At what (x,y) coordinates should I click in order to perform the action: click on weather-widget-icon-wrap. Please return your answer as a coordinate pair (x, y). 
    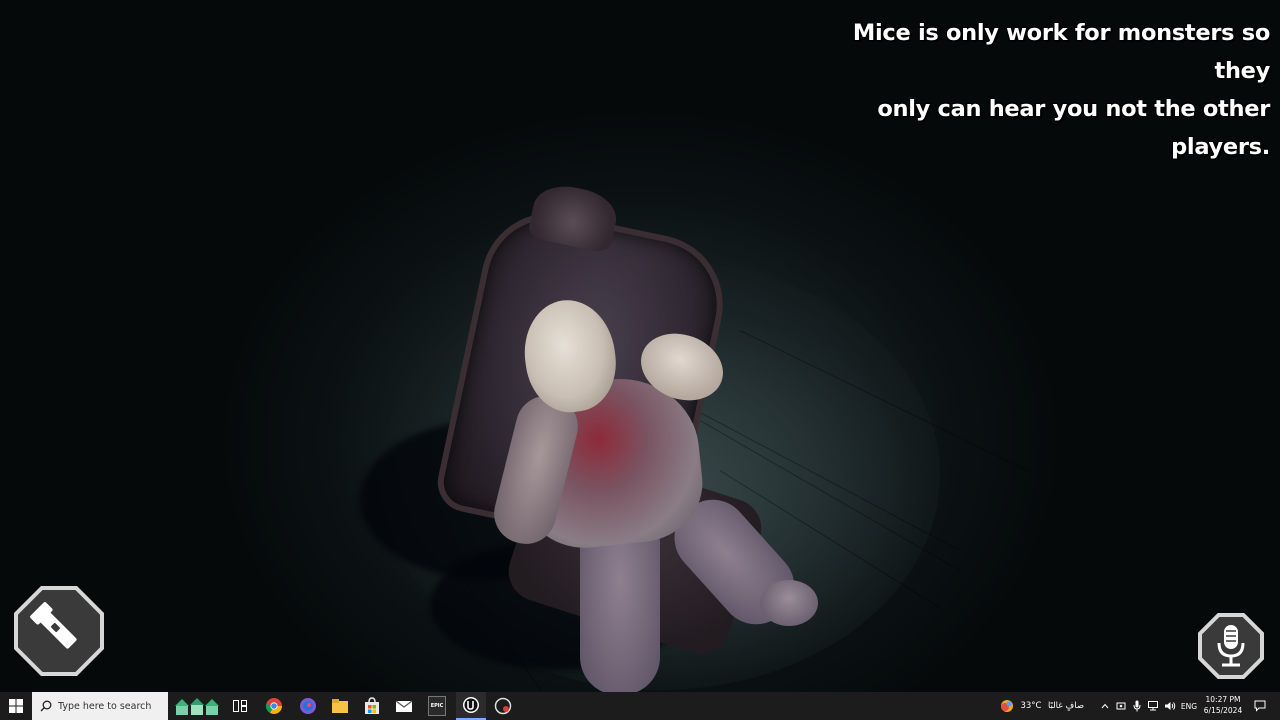
    Looking at the image, I should click on (1007, 706).